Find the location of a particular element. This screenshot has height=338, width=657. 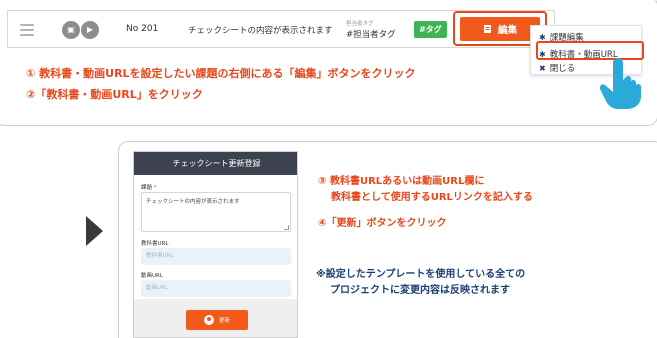

form-title: チェックシート更新登録 is located at coordinates (215, 163).